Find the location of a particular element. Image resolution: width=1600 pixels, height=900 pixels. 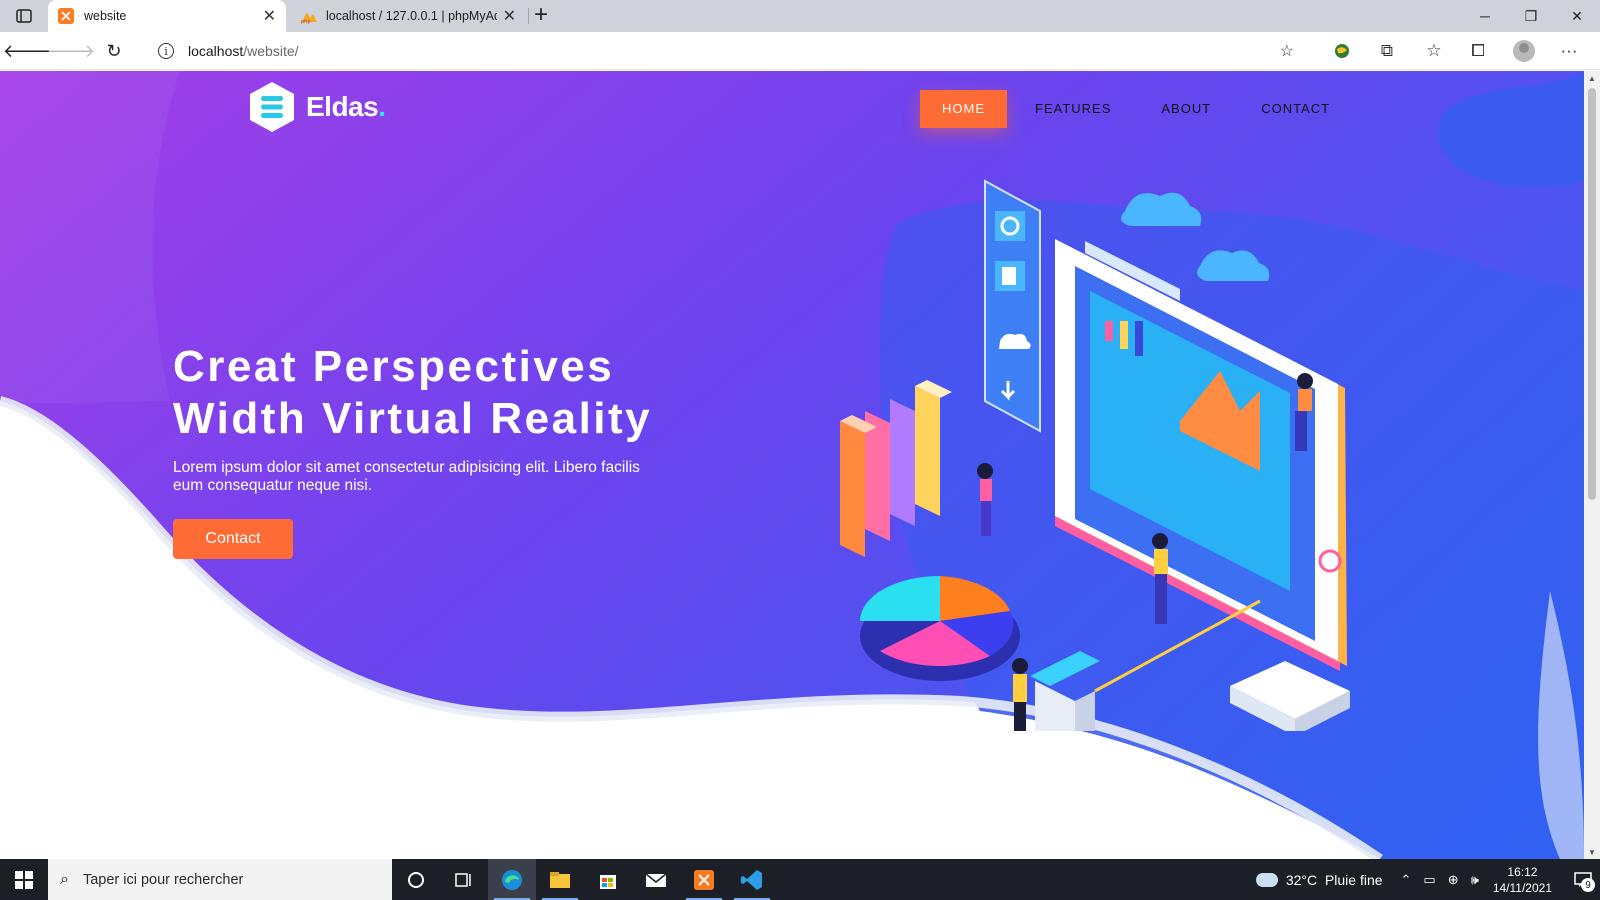

contact-button: Contact is located at coordinates (233, 539).